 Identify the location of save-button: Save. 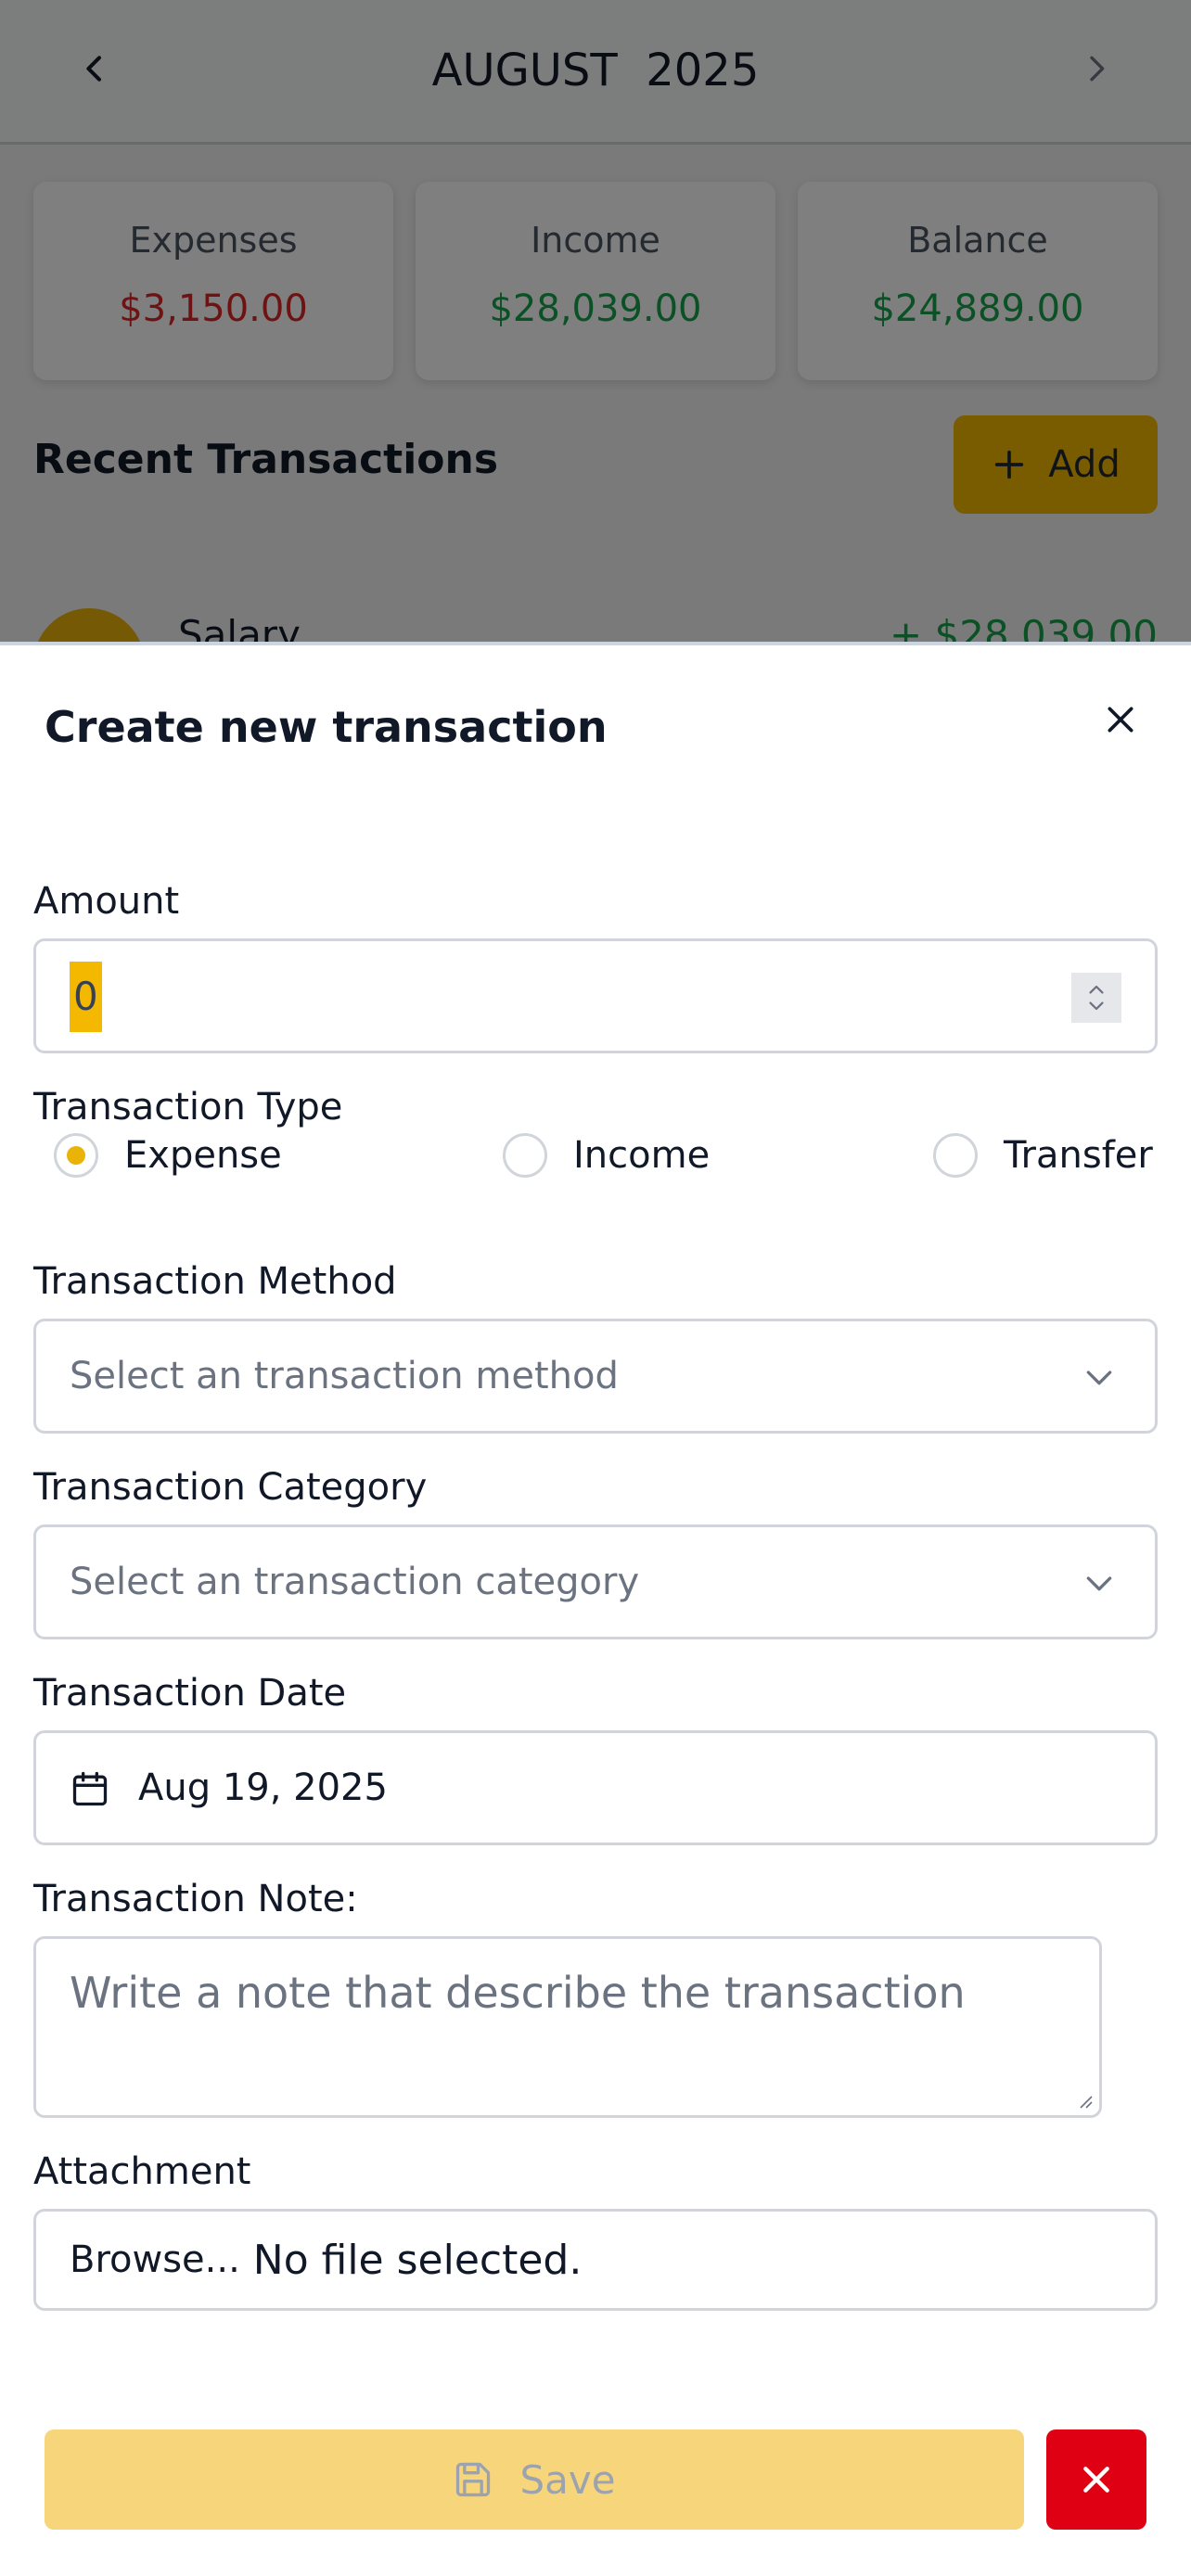
(534, 2479).